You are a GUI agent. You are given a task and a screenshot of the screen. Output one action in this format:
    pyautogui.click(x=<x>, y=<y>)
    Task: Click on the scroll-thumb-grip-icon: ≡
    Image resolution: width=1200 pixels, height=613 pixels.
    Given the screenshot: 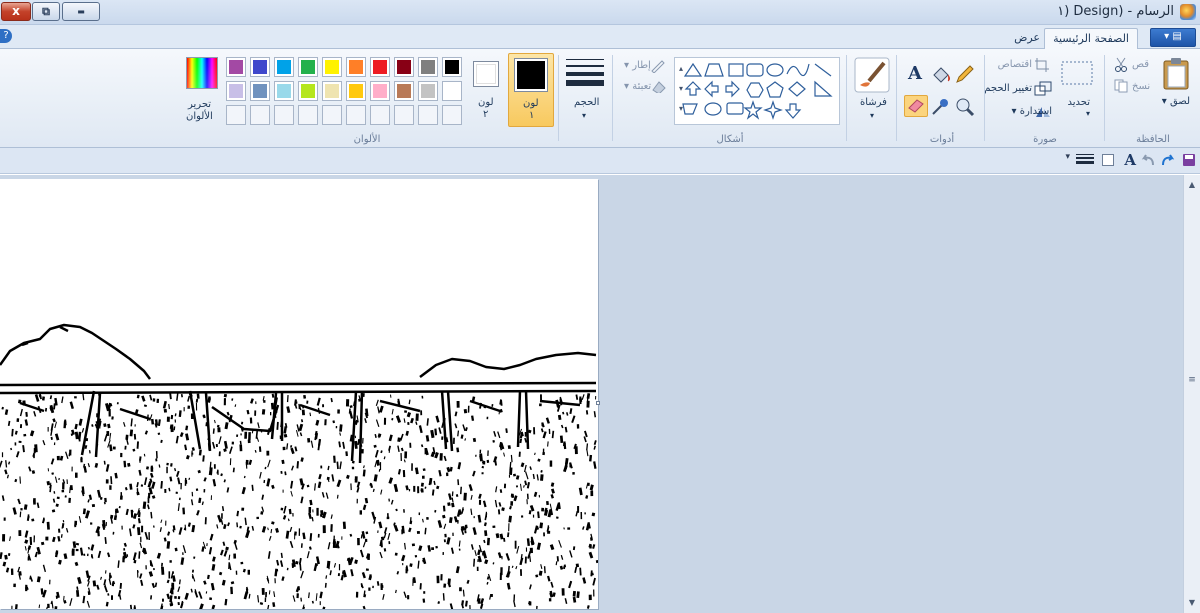 What is the action you would take?
    pyautogui.click(x=1192, y=380)
    